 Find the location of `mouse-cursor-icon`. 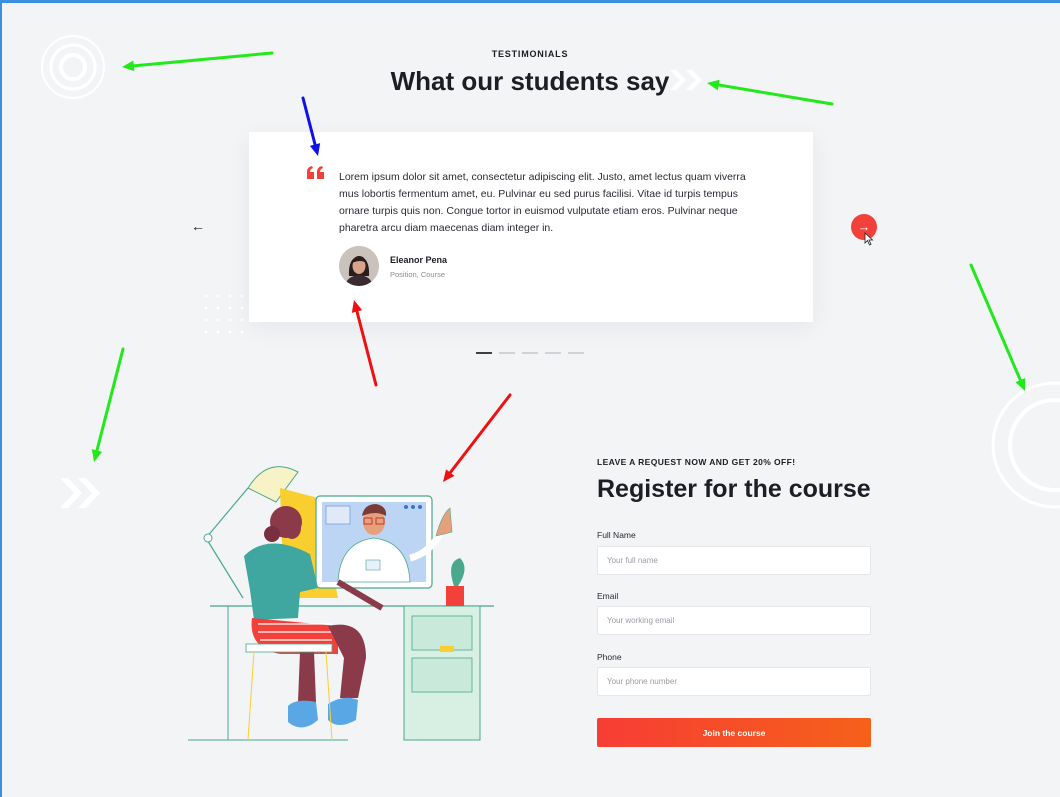

mouse-cursor-icon is located at coordinates (869, 239).